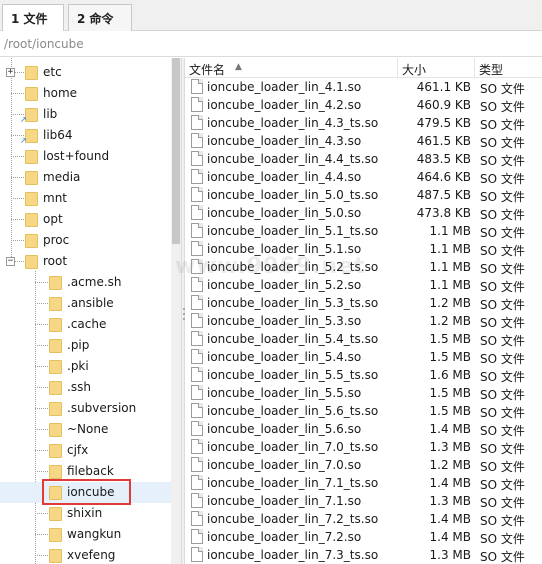  What do you see at coordinates (100, 17) in the screenshot?
I see `tab-commands: 2 命令` at bounding box center [100, 17].